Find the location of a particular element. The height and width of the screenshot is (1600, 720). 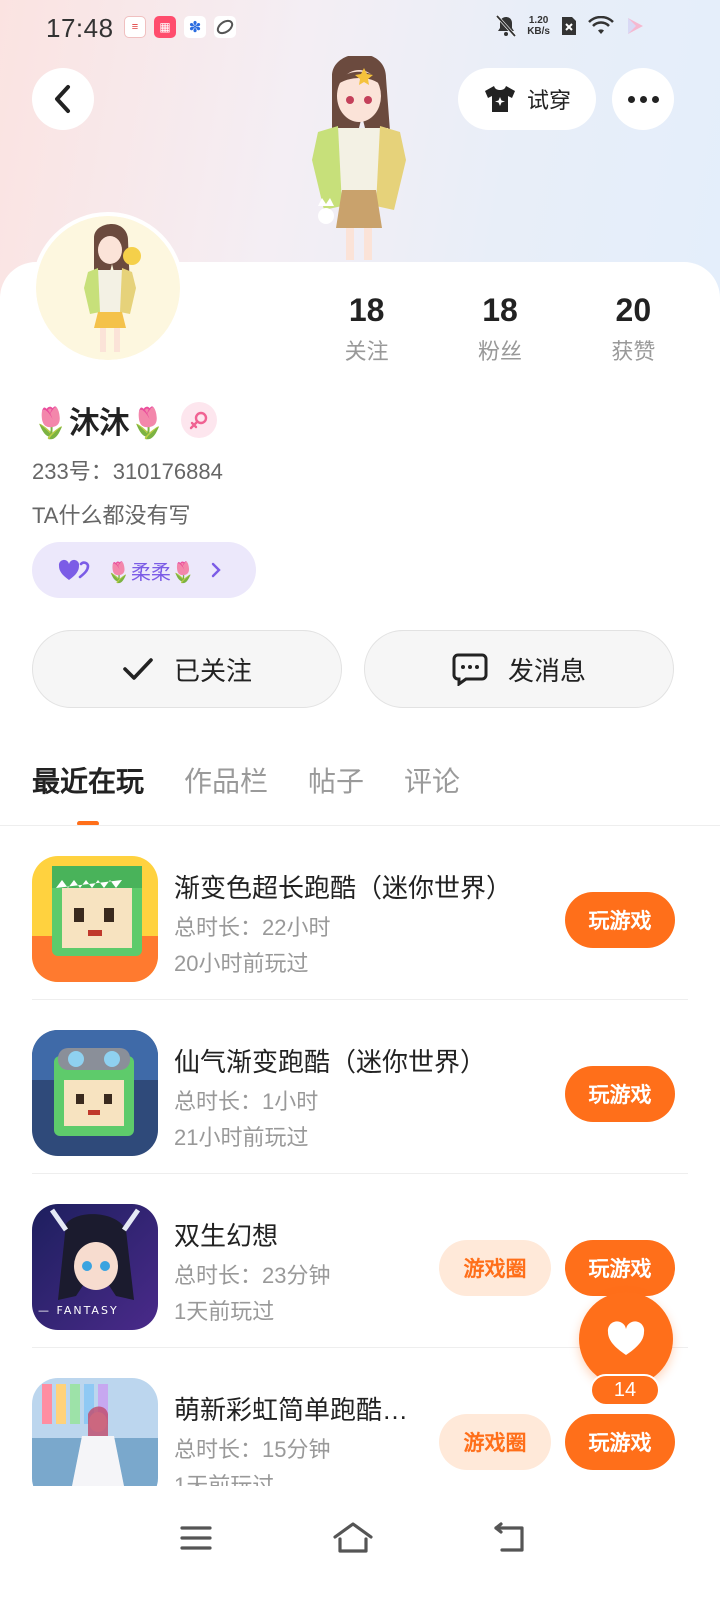

network-speed-unit: KB/s is located at coordinates (538, 31).